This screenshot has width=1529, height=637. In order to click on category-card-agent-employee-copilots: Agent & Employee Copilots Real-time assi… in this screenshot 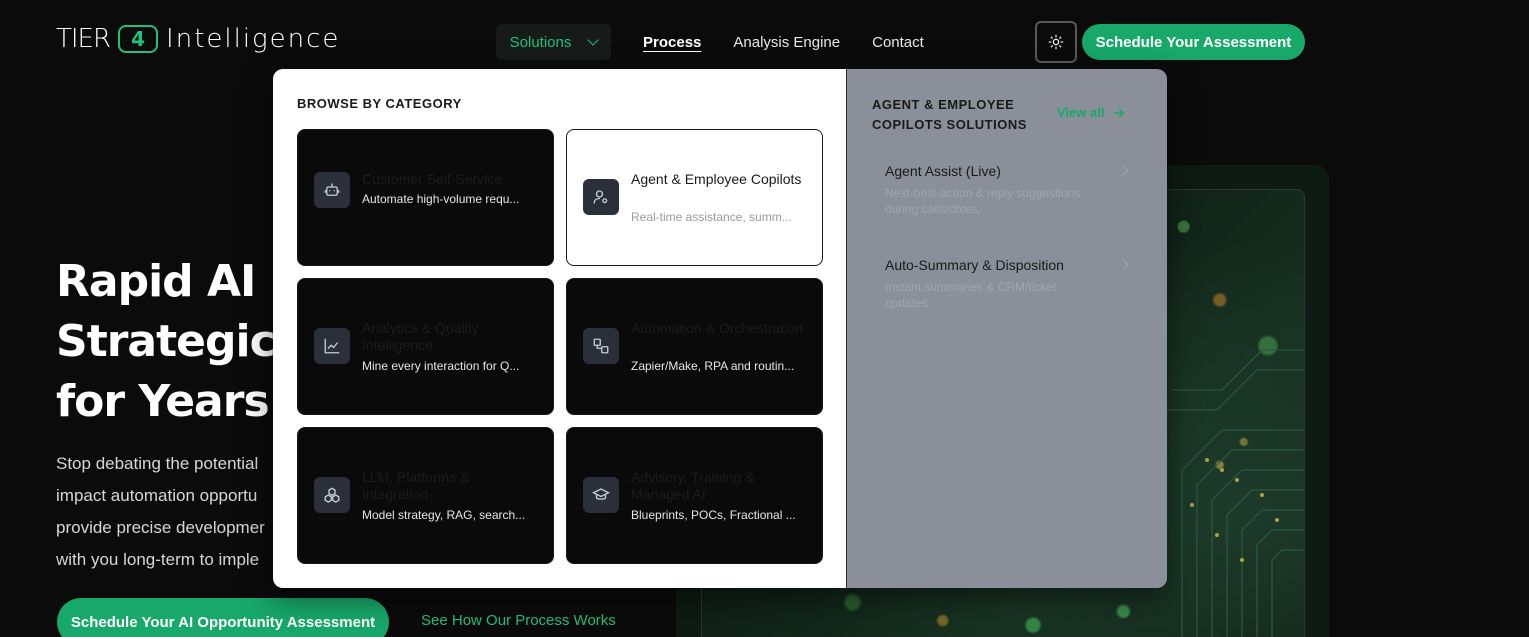, I will do `click(694, 197)`.